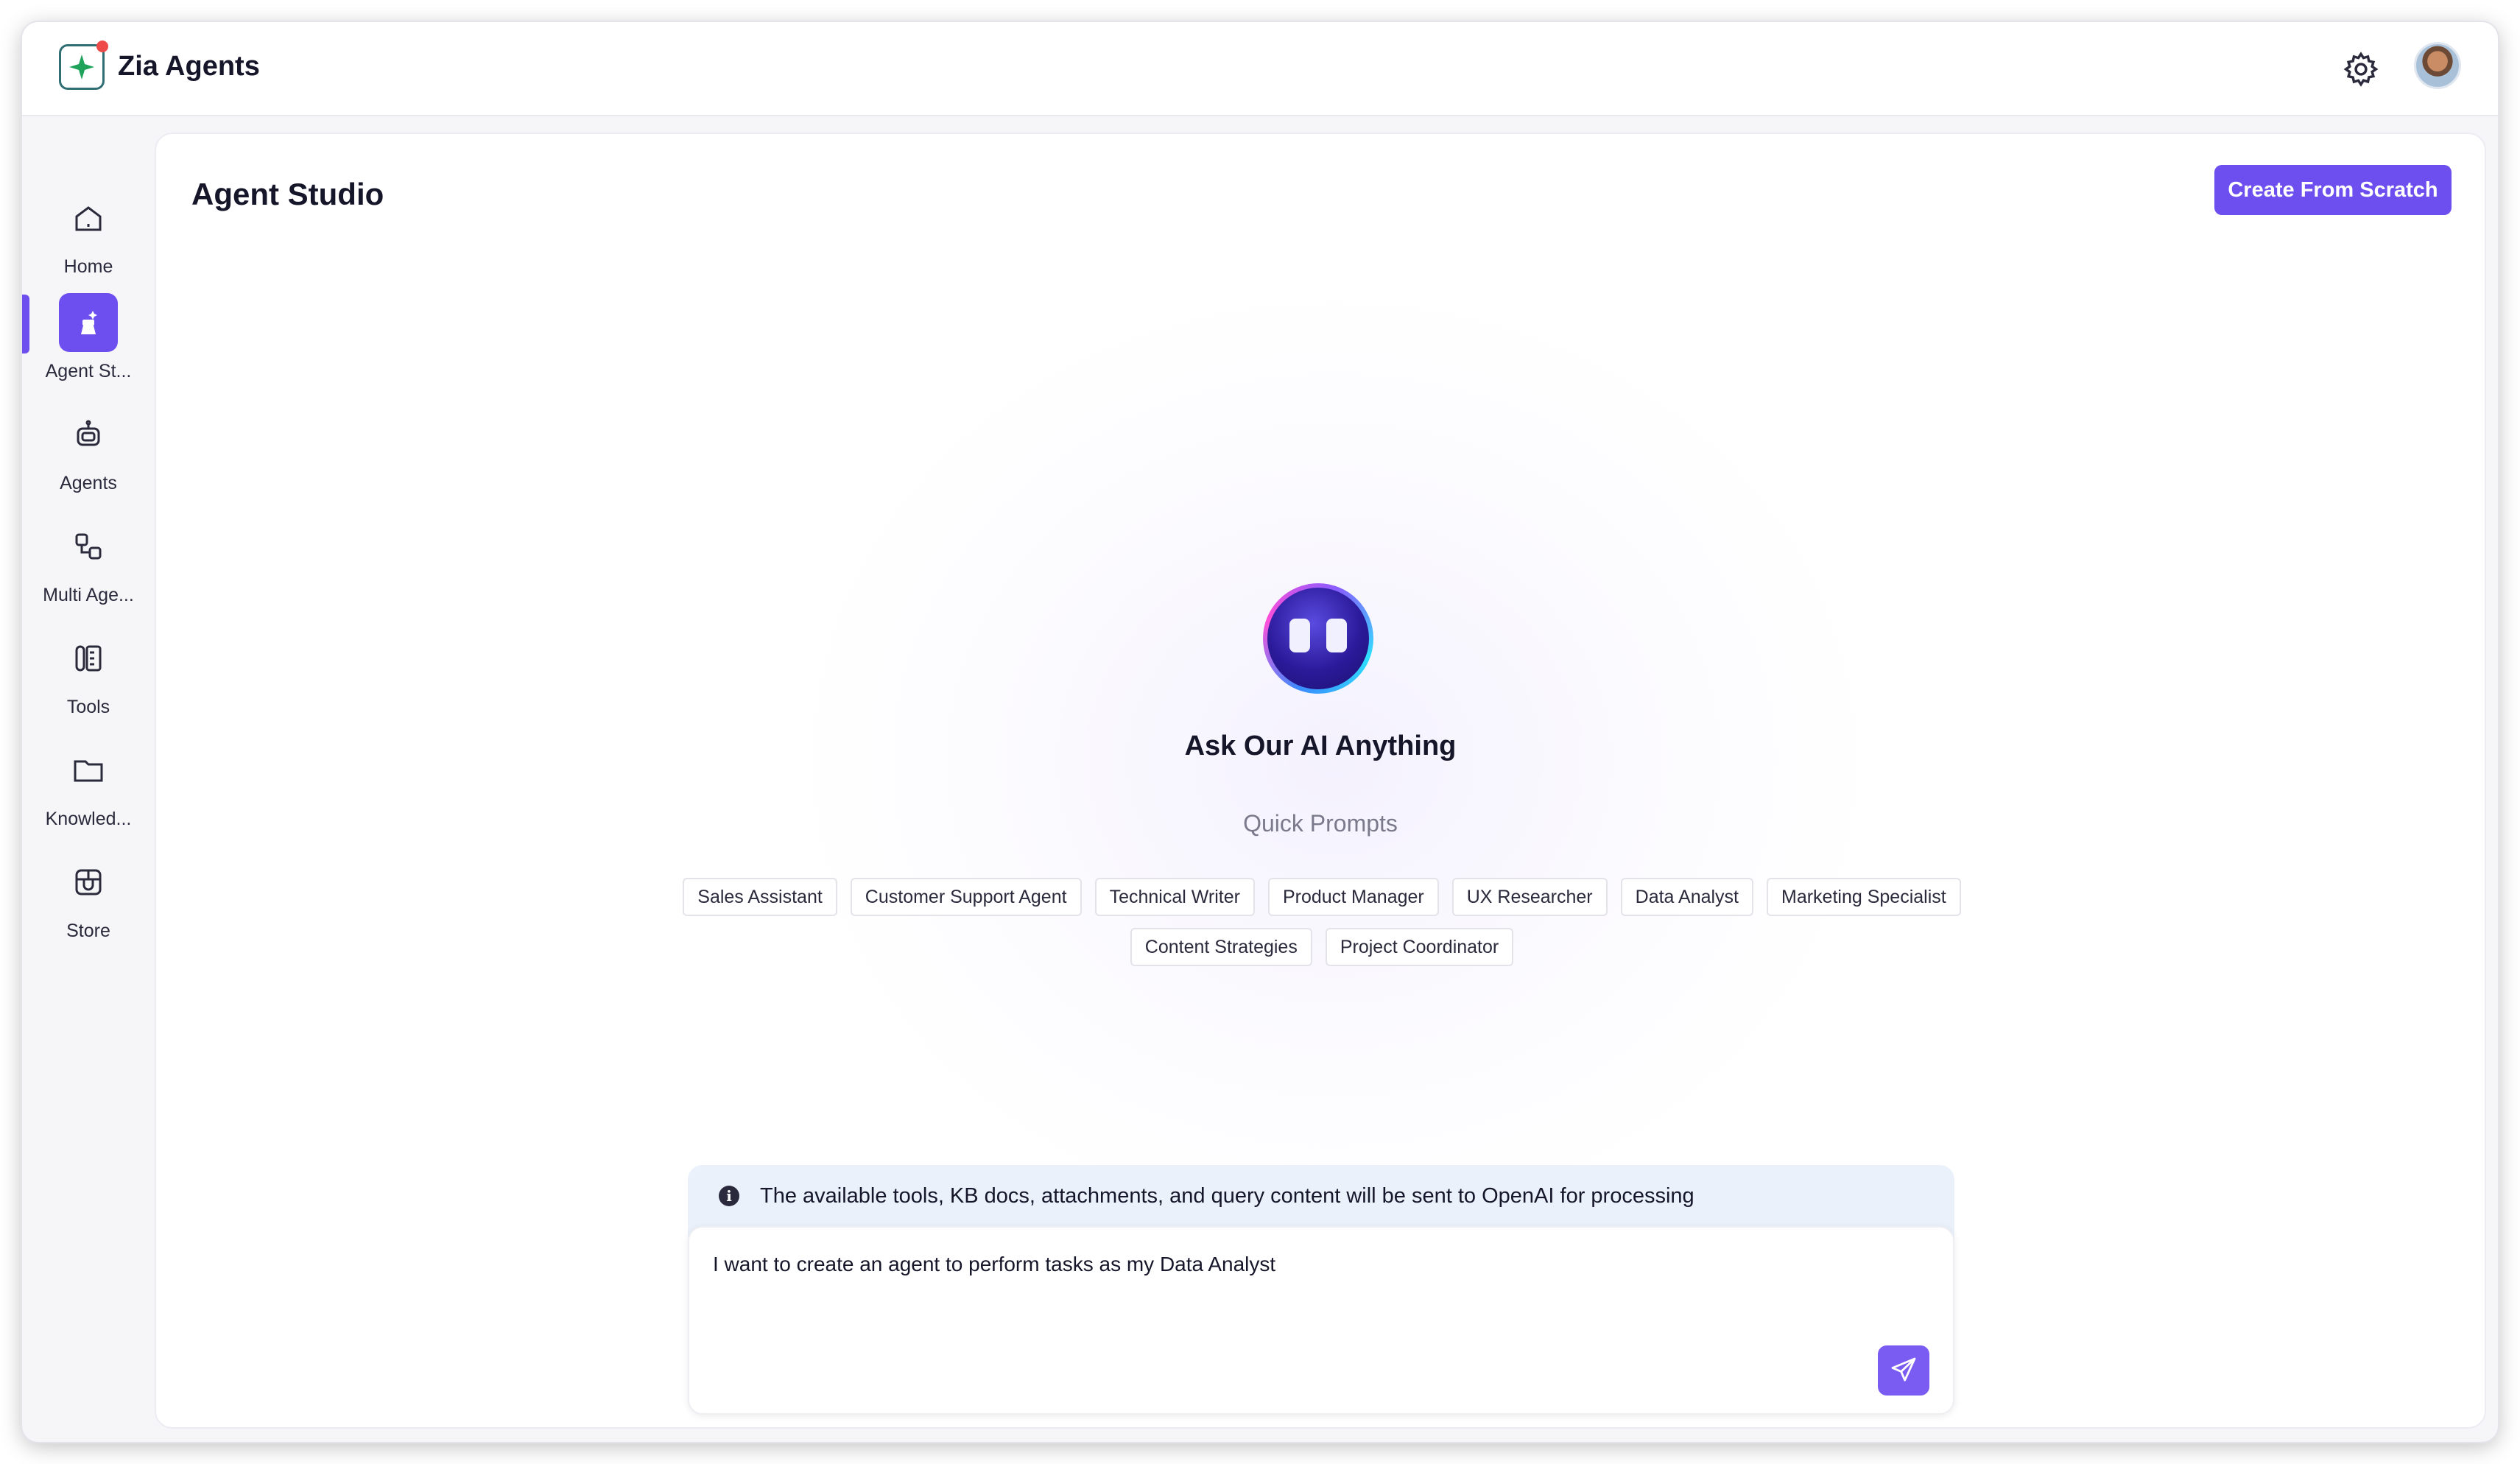 The width and height of the screenshot is (2520, 1464). Describe the element at coordinates (1320, 823) in the screenshot. I see `quick-prompts-title: Quick Prompts` at that location.